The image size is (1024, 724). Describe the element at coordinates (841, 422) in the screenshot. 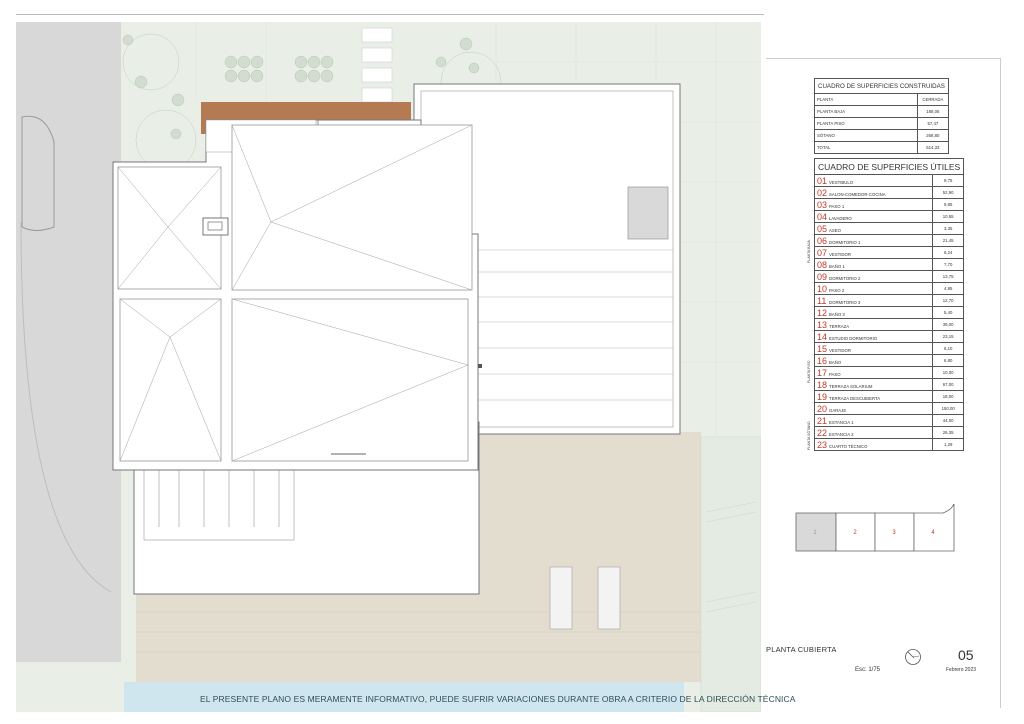

I see `room-name: ESTANCIA 1` at that location.